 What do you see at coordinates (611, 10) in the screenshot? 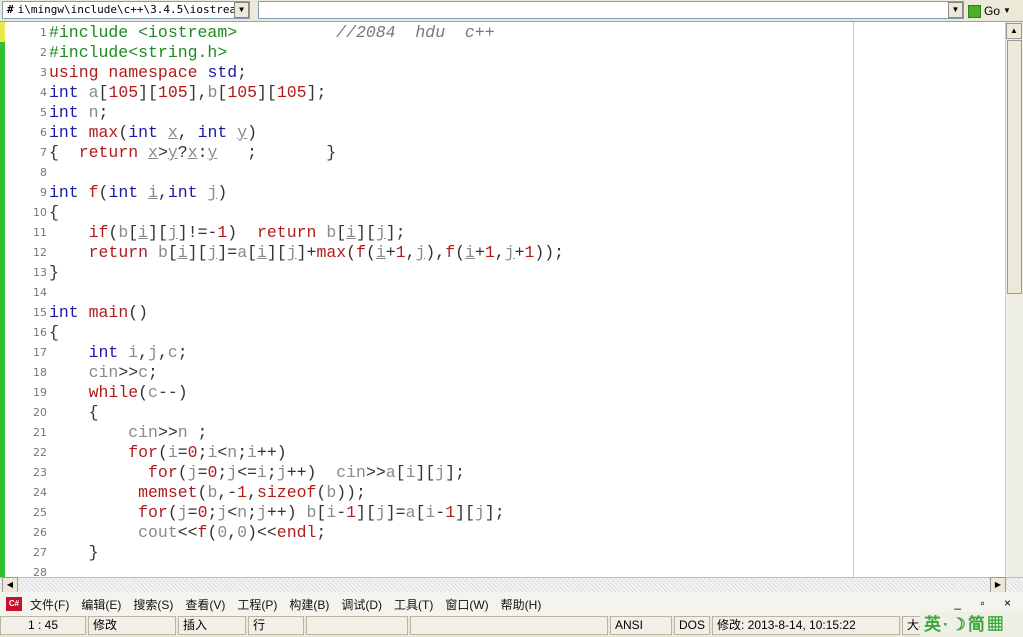
I see `search-combo: ▼` at bounding box center [611, 10].